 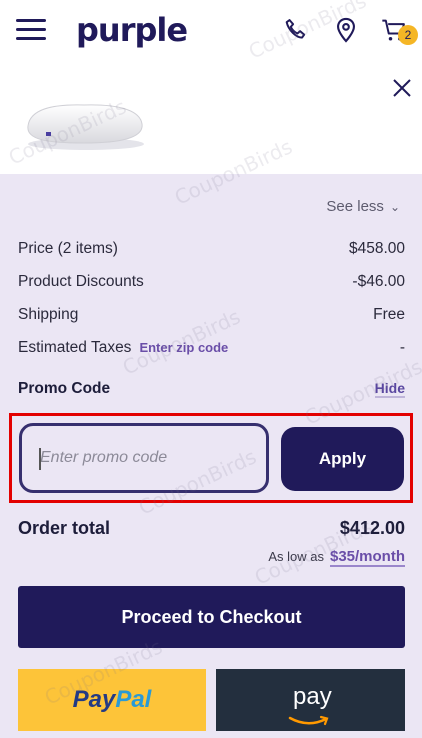 I want to click on apply-button: Apply, so click(x=342, y=459).